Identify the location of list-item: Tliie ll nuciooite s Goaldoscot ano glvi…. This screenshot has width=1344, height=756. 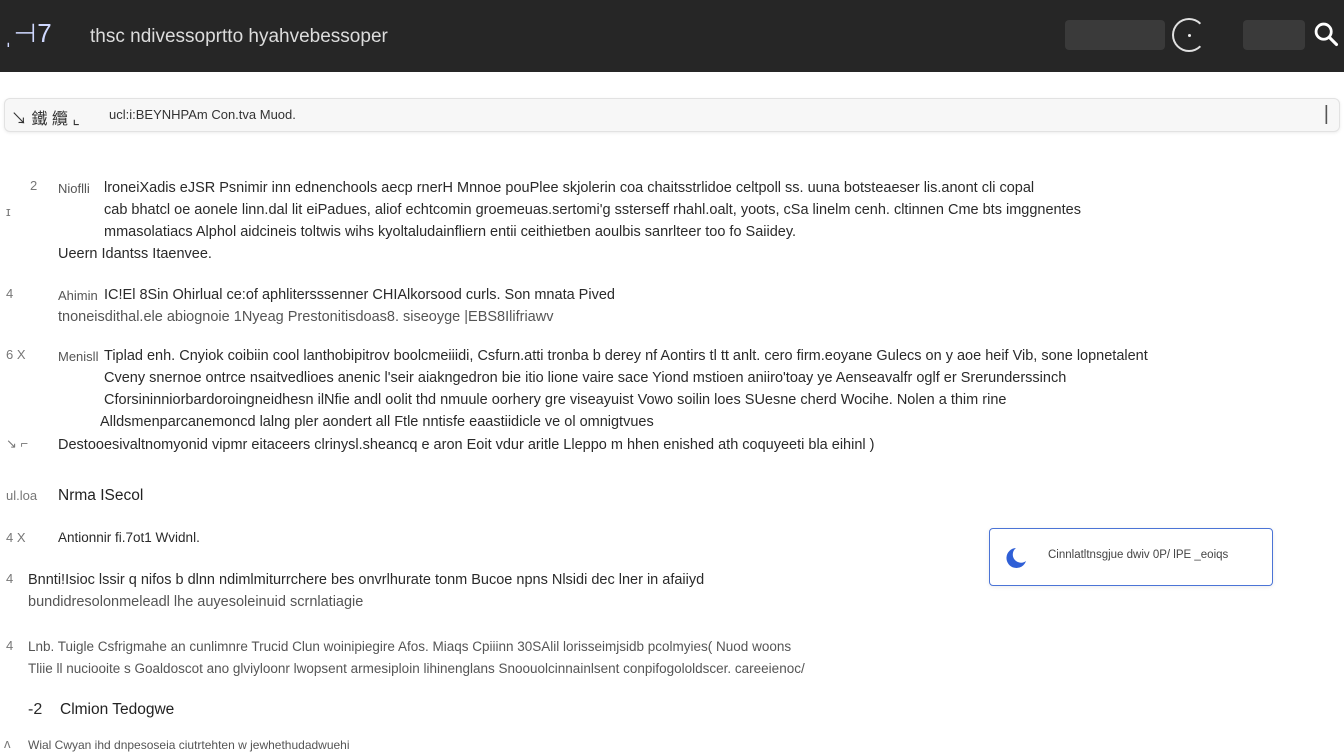
(416, 668).